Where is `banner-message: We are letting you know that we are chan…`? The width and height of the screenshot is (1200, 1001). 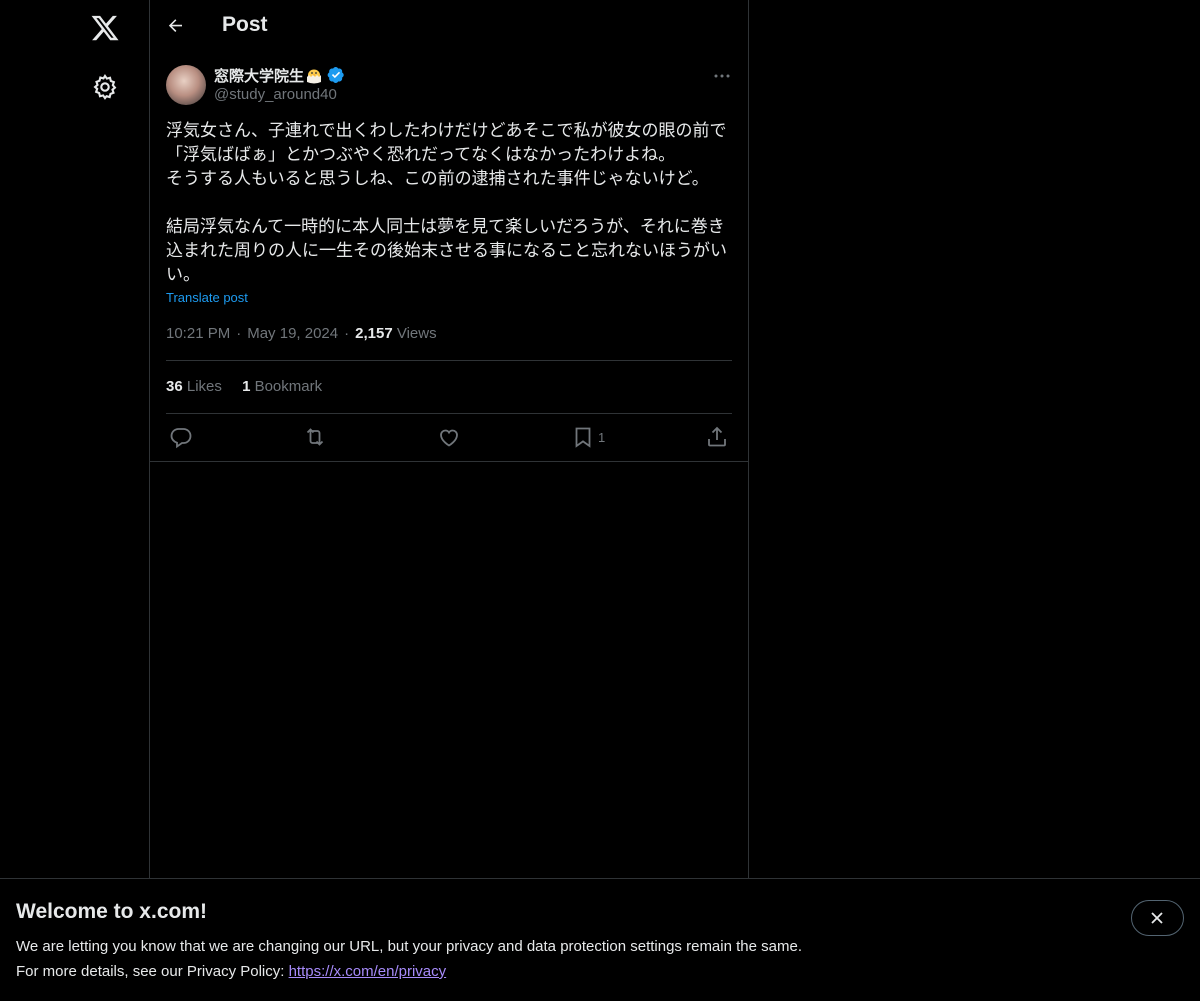 banner-message: We are letting you know that we are chan… is located at coordinates (409, 946).